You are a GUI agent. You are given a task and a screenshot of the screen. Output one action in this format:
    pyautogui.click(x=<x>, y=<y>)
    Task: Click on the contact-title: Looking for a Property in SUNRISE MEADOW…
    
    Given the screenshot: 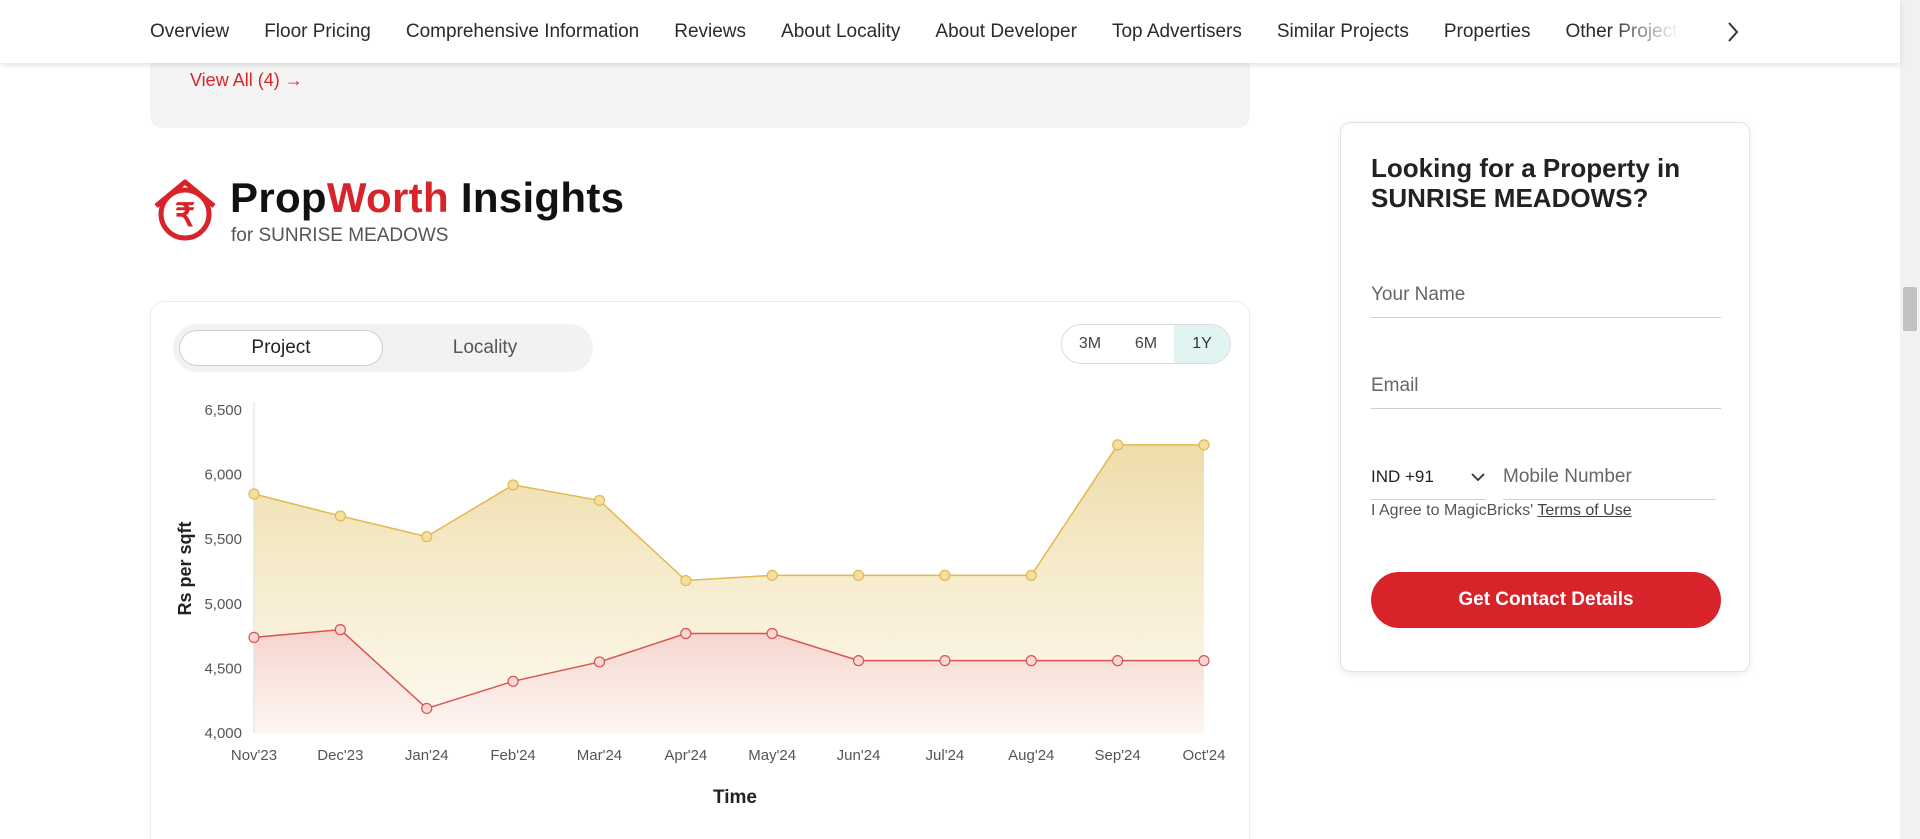 What is the action you would take?
    pyautogui.click(x=1526, y=183)
    